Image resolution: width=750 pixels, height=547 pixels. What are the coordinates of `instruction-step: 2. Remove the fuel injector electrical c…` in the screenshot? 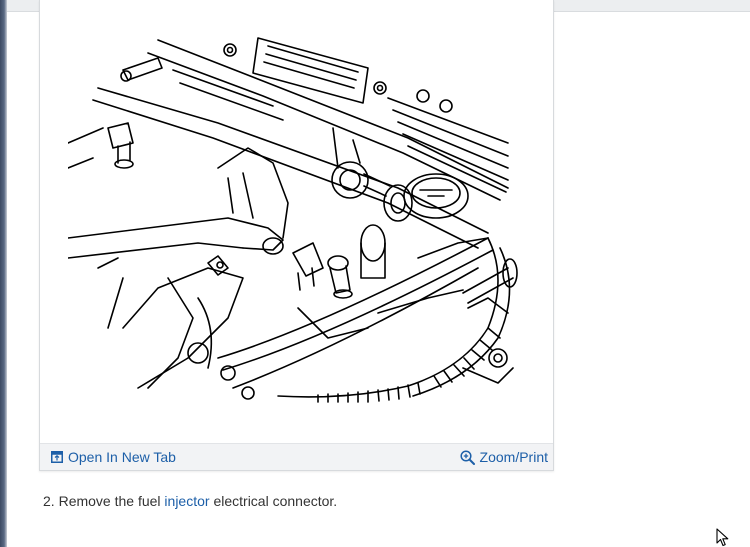 It's located at (190, 501).